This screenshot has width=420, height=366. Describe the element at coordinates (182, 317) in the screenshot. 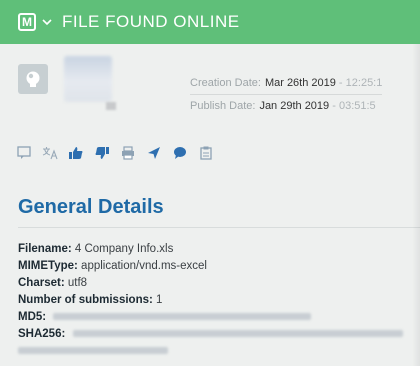

I see `md5-redacted-value` at that location.